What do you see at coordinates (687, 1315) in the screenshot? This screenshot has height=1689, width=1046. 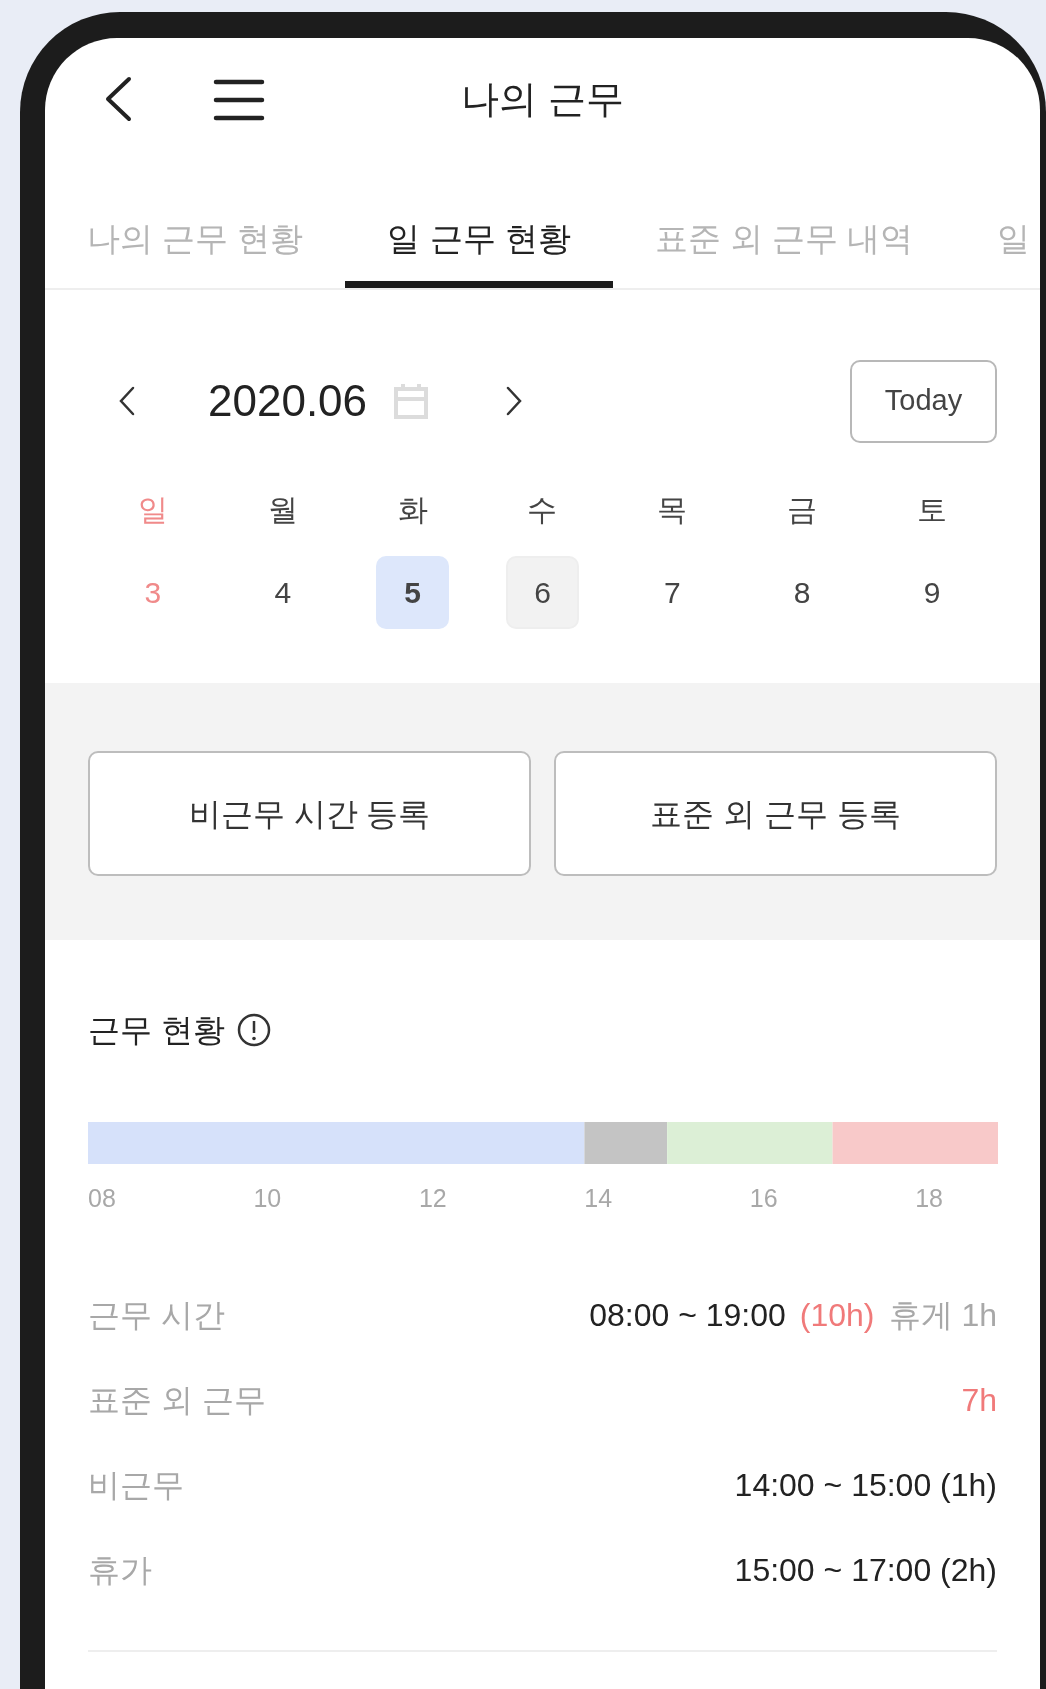 I see `row-value: 08:00 ~ 19:00` at bounding box center [687, 1315].